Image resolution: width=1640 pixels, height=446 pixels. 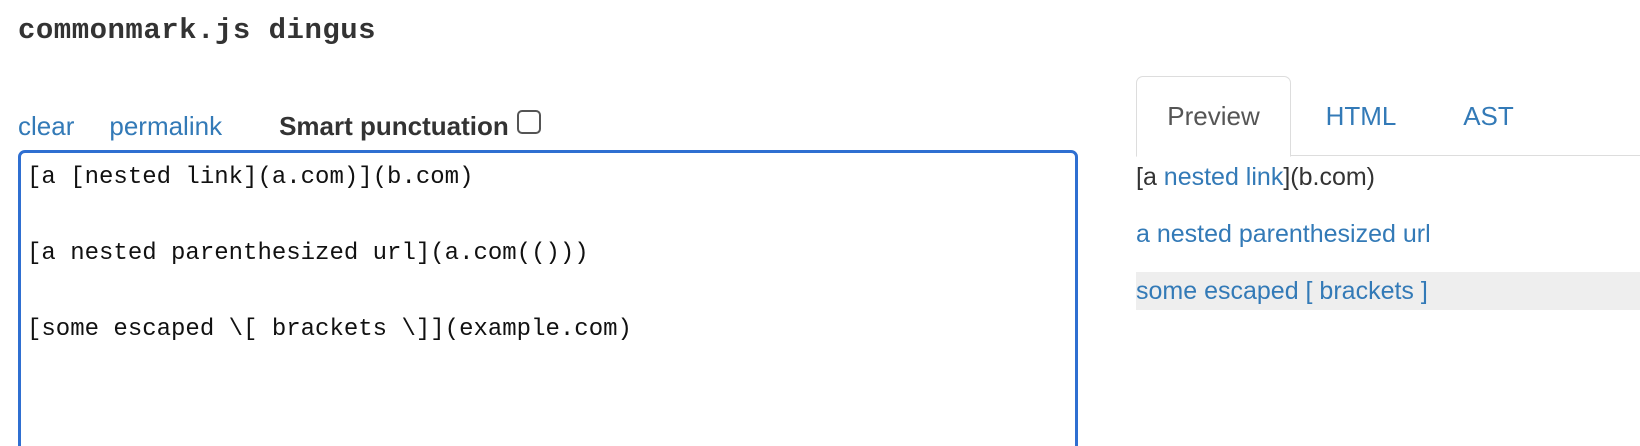 I want to click on preview-paragraph-highlighted: some escaped [ brackets ], so click(x=1388, y=291).